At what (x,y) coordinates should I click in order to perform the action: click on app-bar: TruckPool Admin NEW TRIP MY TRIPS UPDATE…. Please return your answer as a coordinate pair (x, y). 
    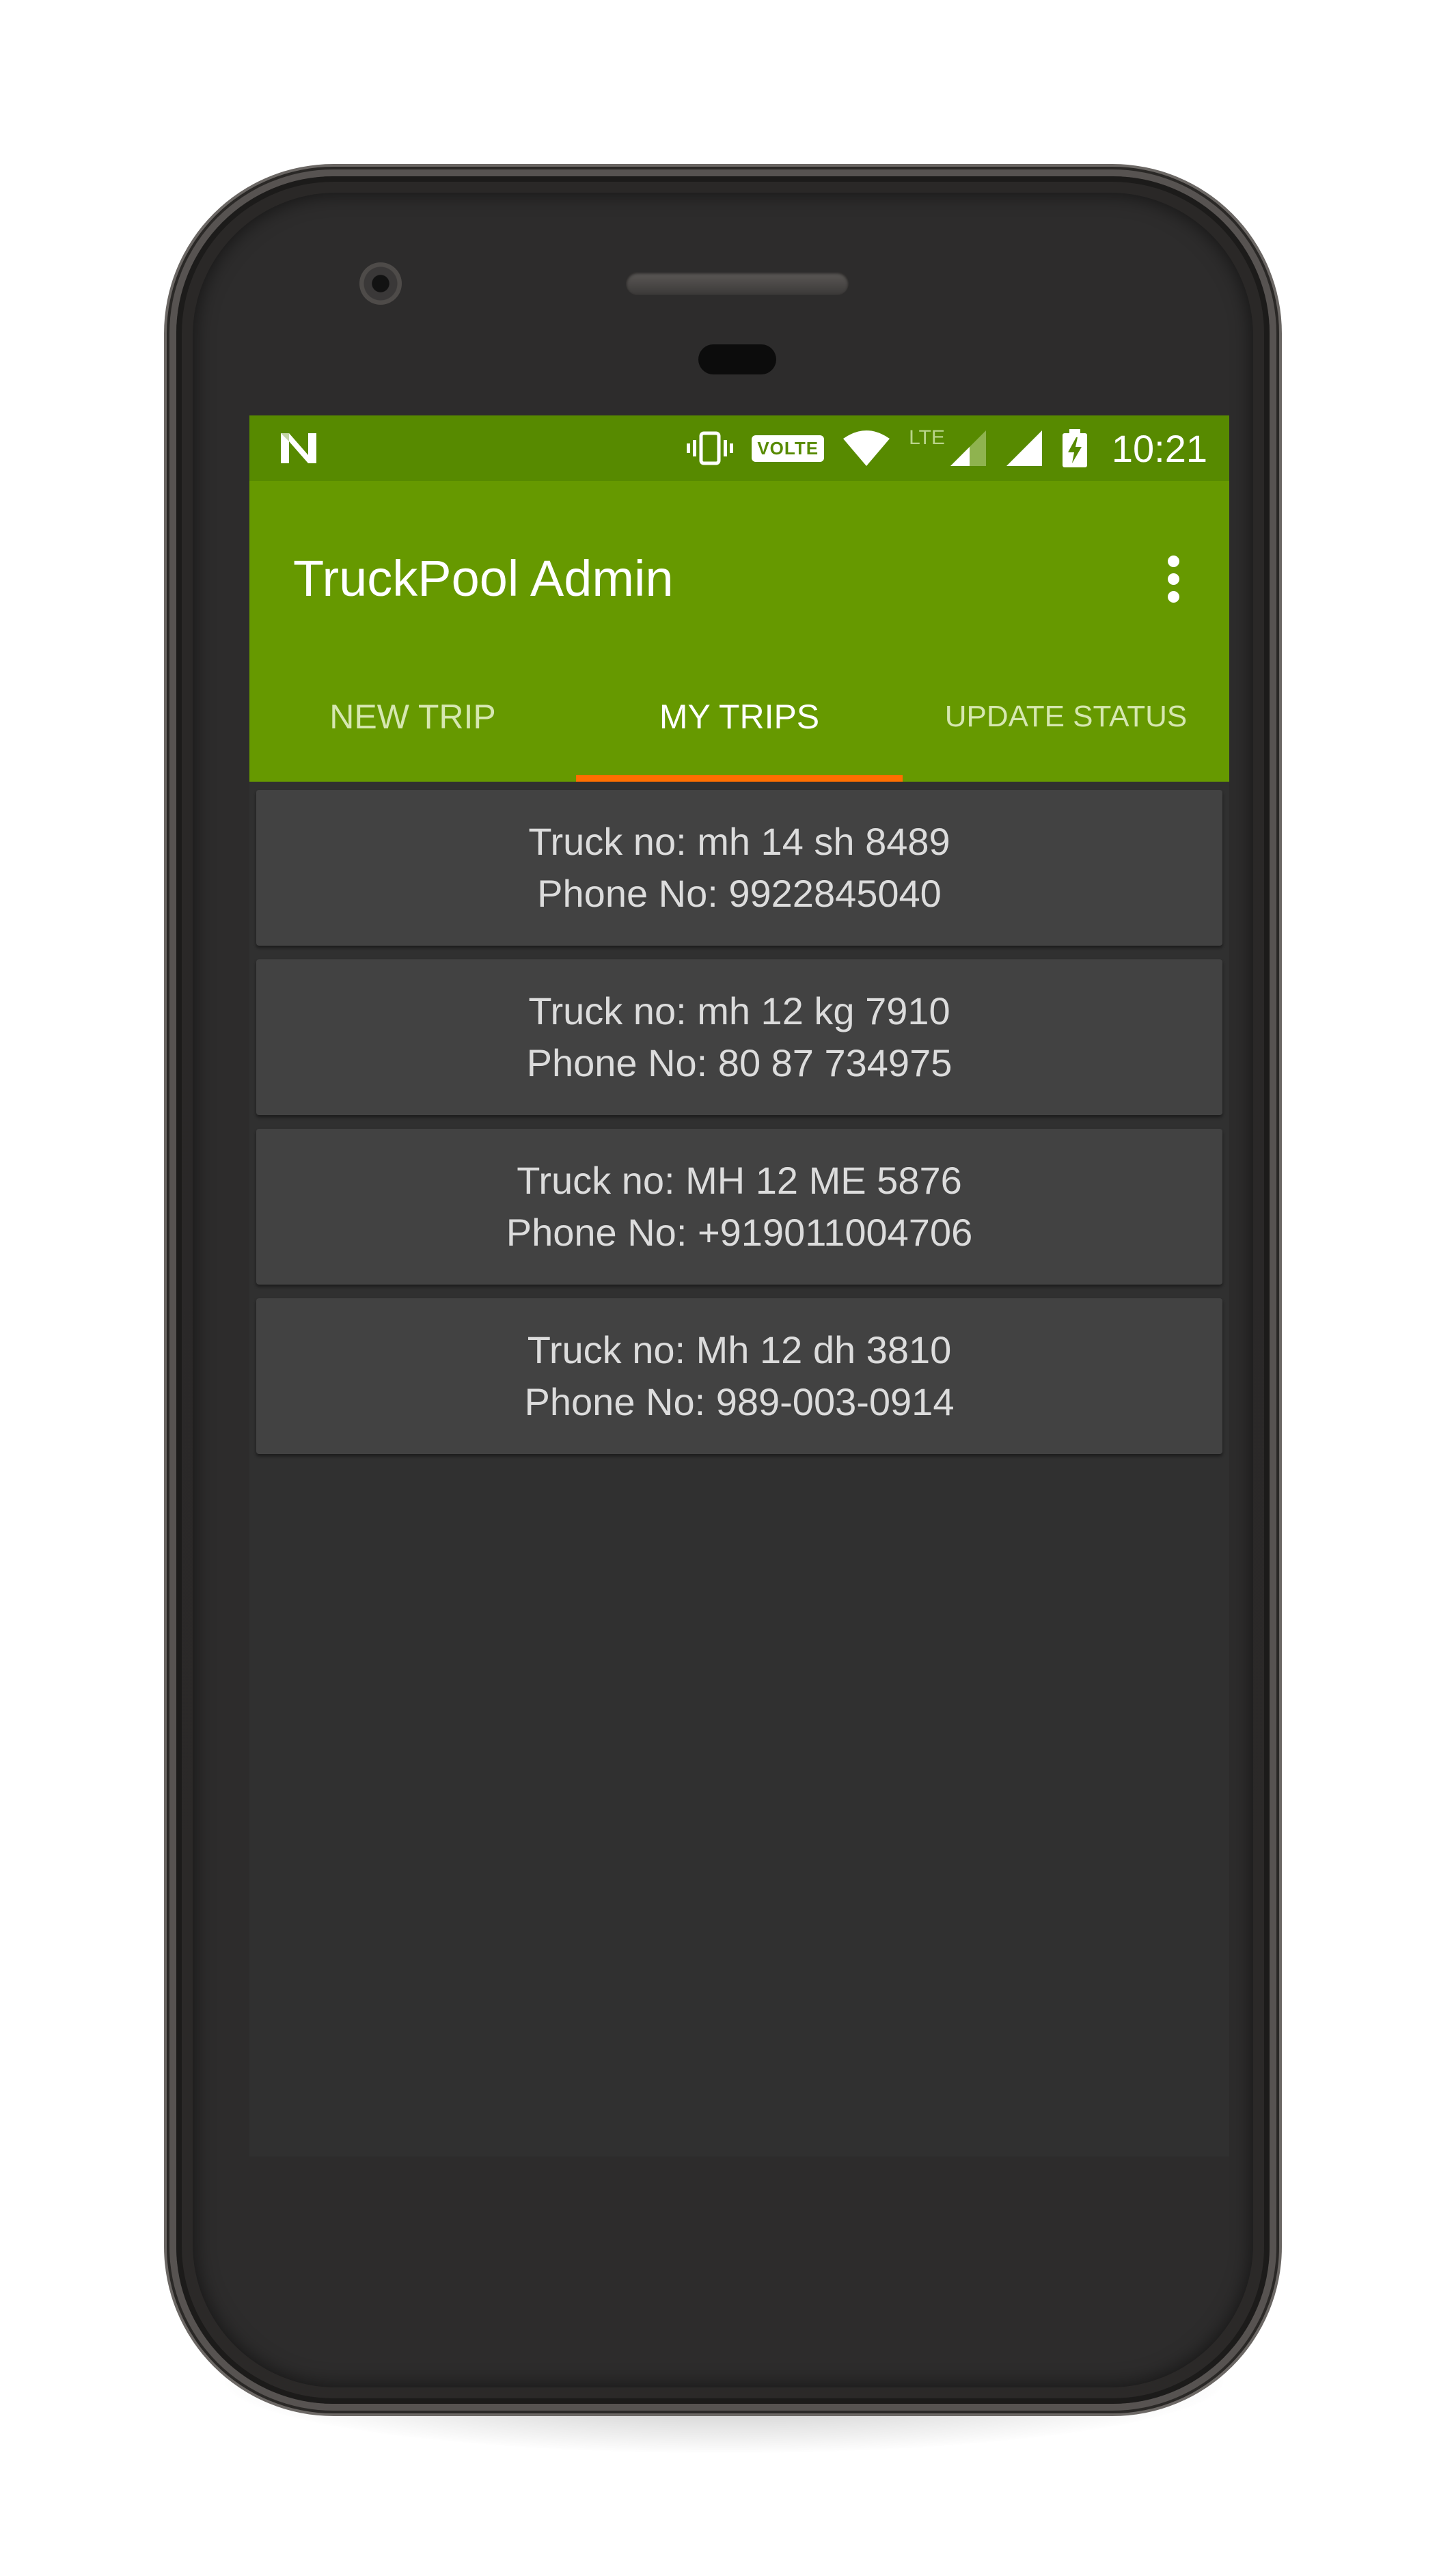
    Looking at the image, I should click on (739, 631).